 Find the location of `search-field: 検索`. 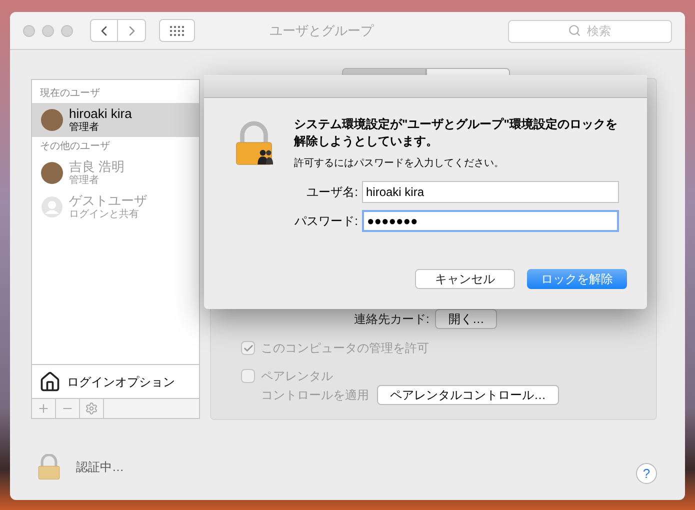

search-field: 検索 is located at coordinates (590, 31).